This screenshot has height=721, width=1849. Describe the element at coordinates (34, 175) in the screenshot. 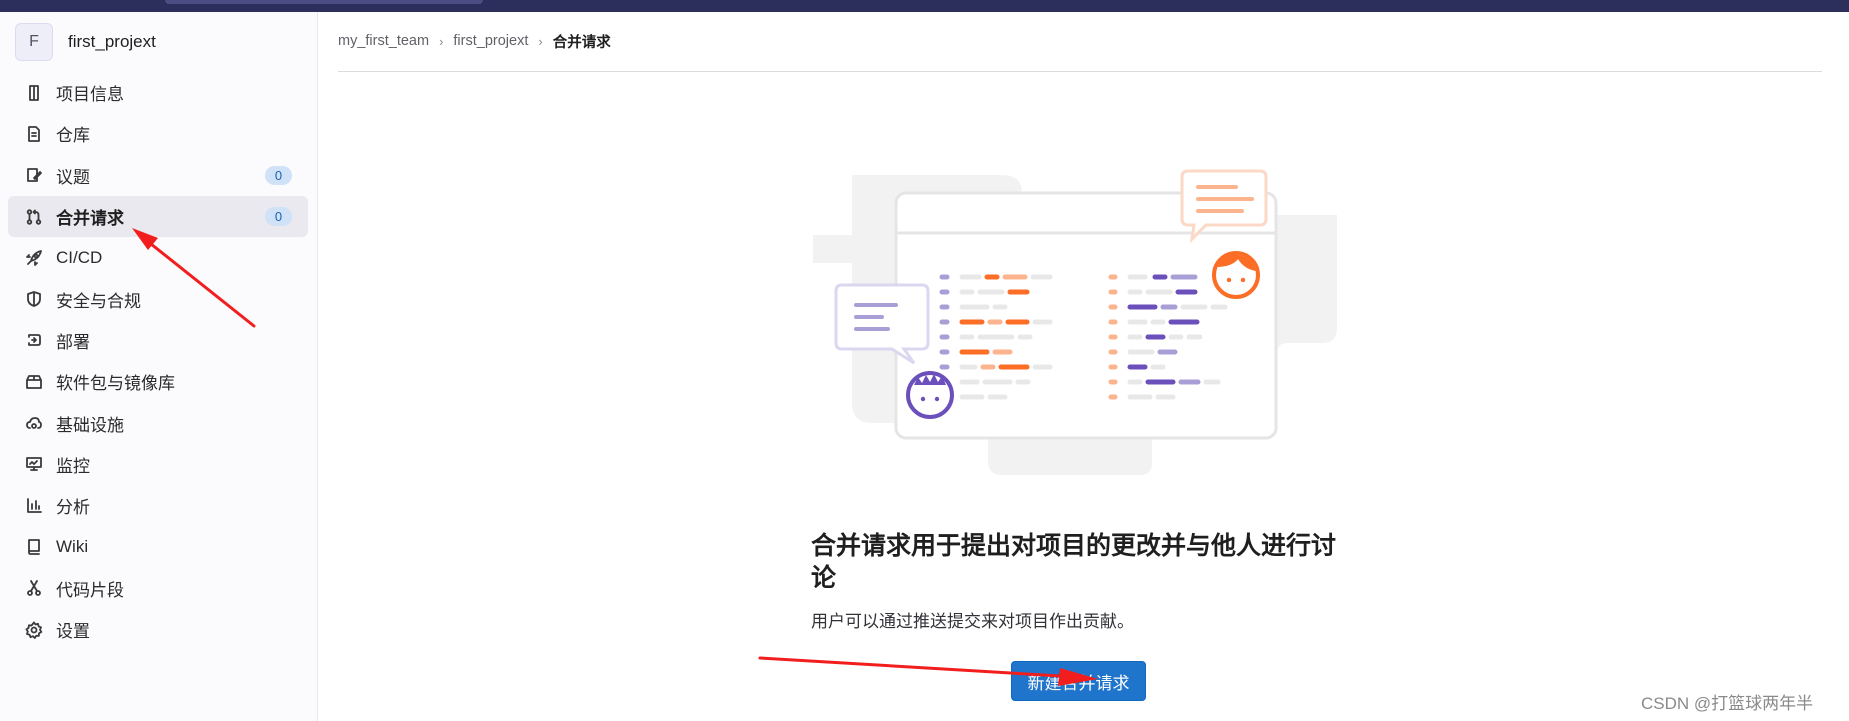

I see `issues-icon` at that location.